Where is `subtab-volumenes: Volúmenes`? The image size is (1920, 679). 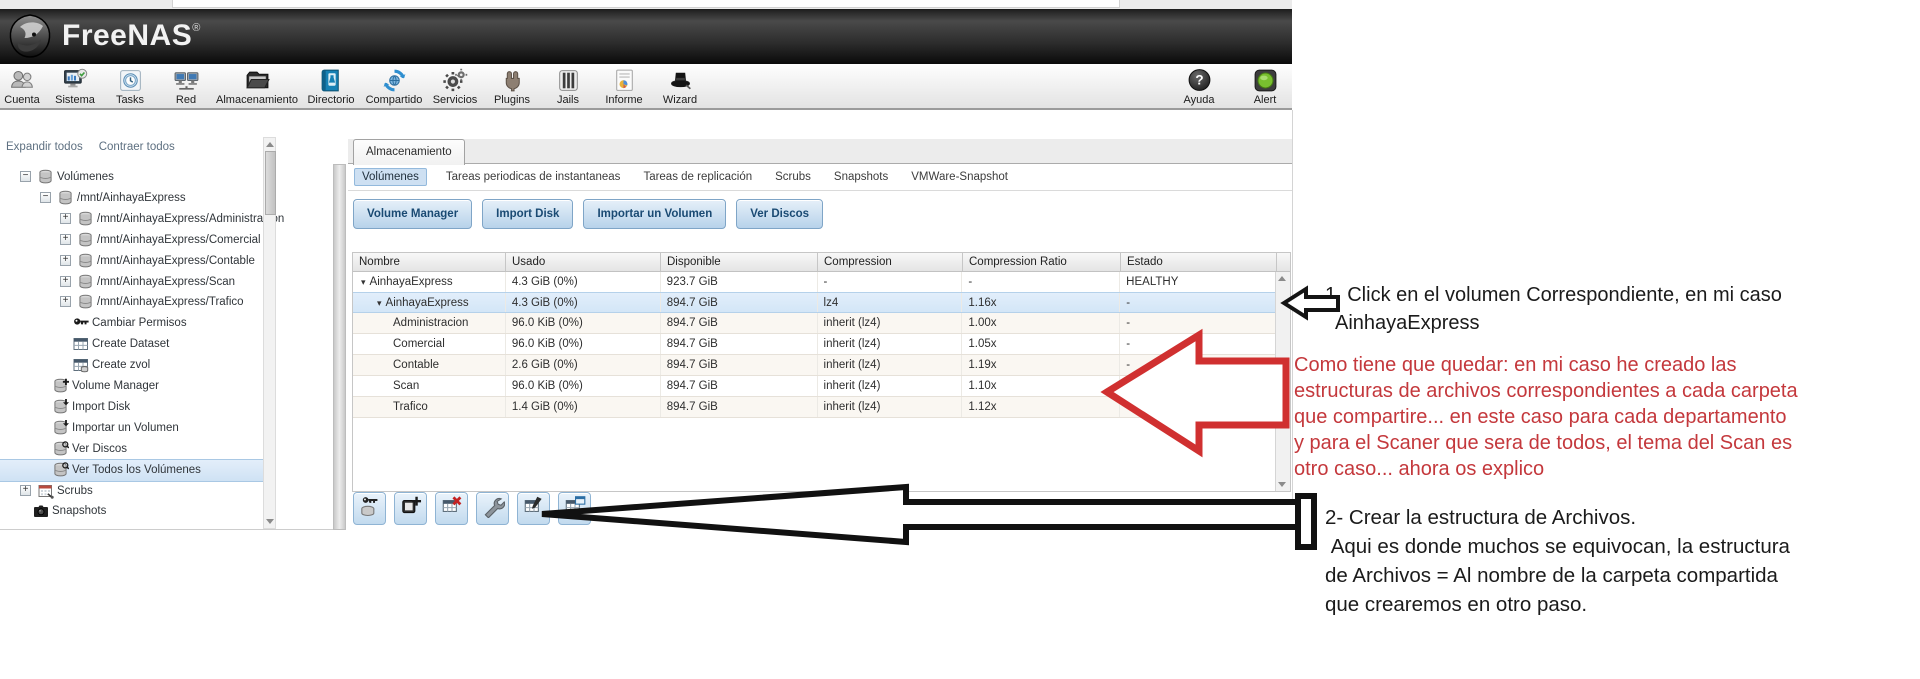 subtab-volumenes: Volúmenes is located at coordinates (390, 177).